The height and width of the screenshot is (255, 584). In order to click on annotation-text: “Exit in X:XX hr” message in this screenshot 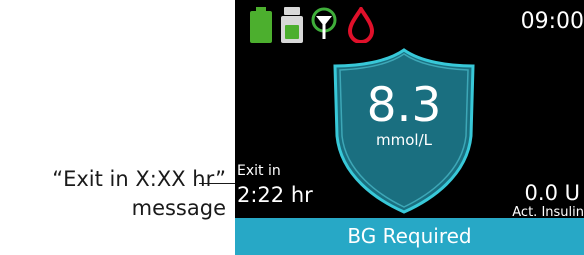, I will do `click(113, 194)`.